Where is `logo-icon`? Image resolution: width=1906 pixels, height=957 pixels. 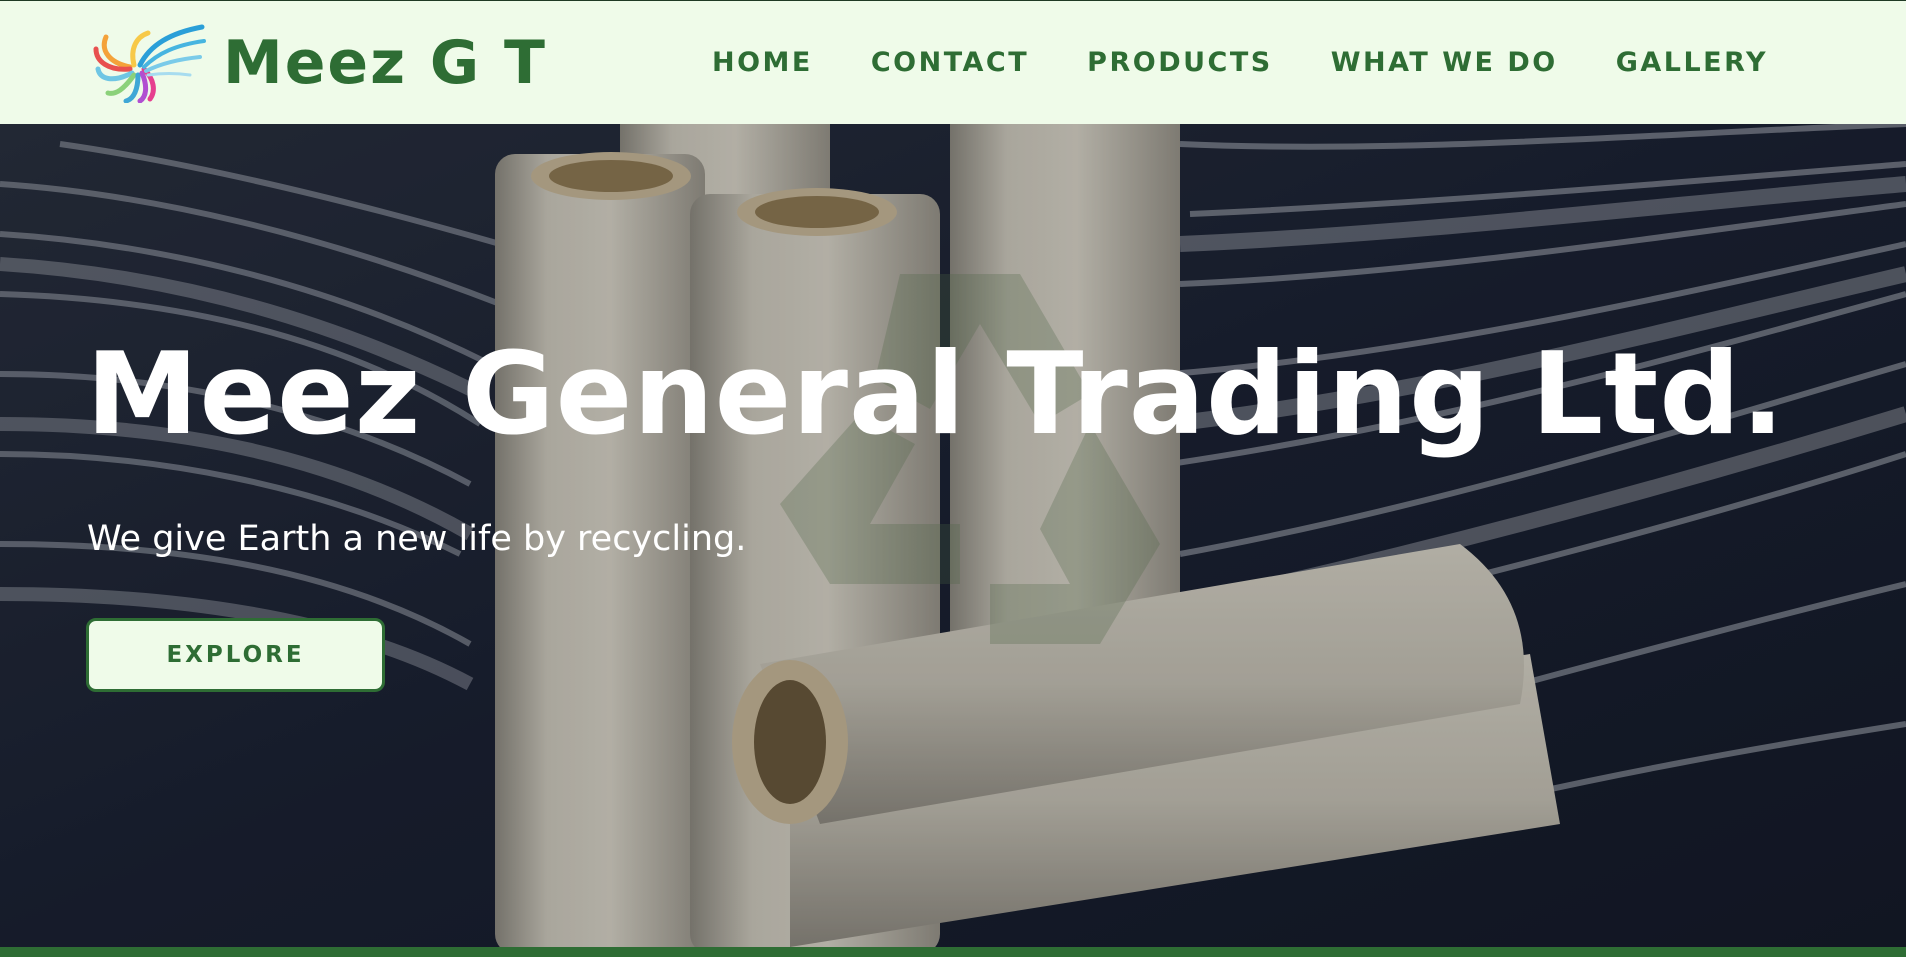
logo-icon is located at coordinates (149, 63).